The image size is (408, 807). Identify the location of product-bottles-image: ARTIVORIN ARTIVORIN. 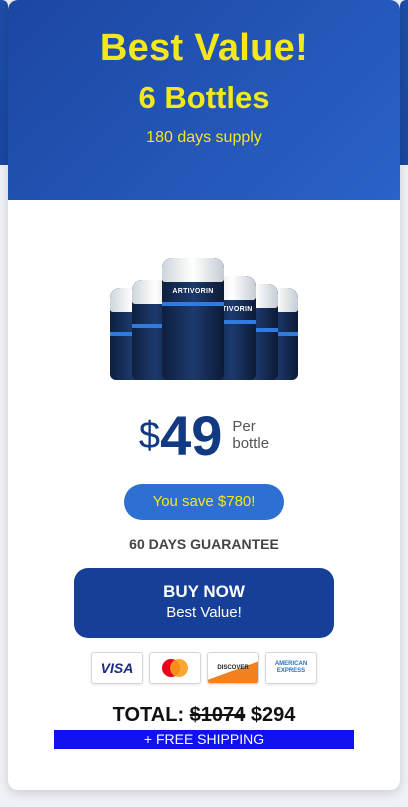
(204, 315).